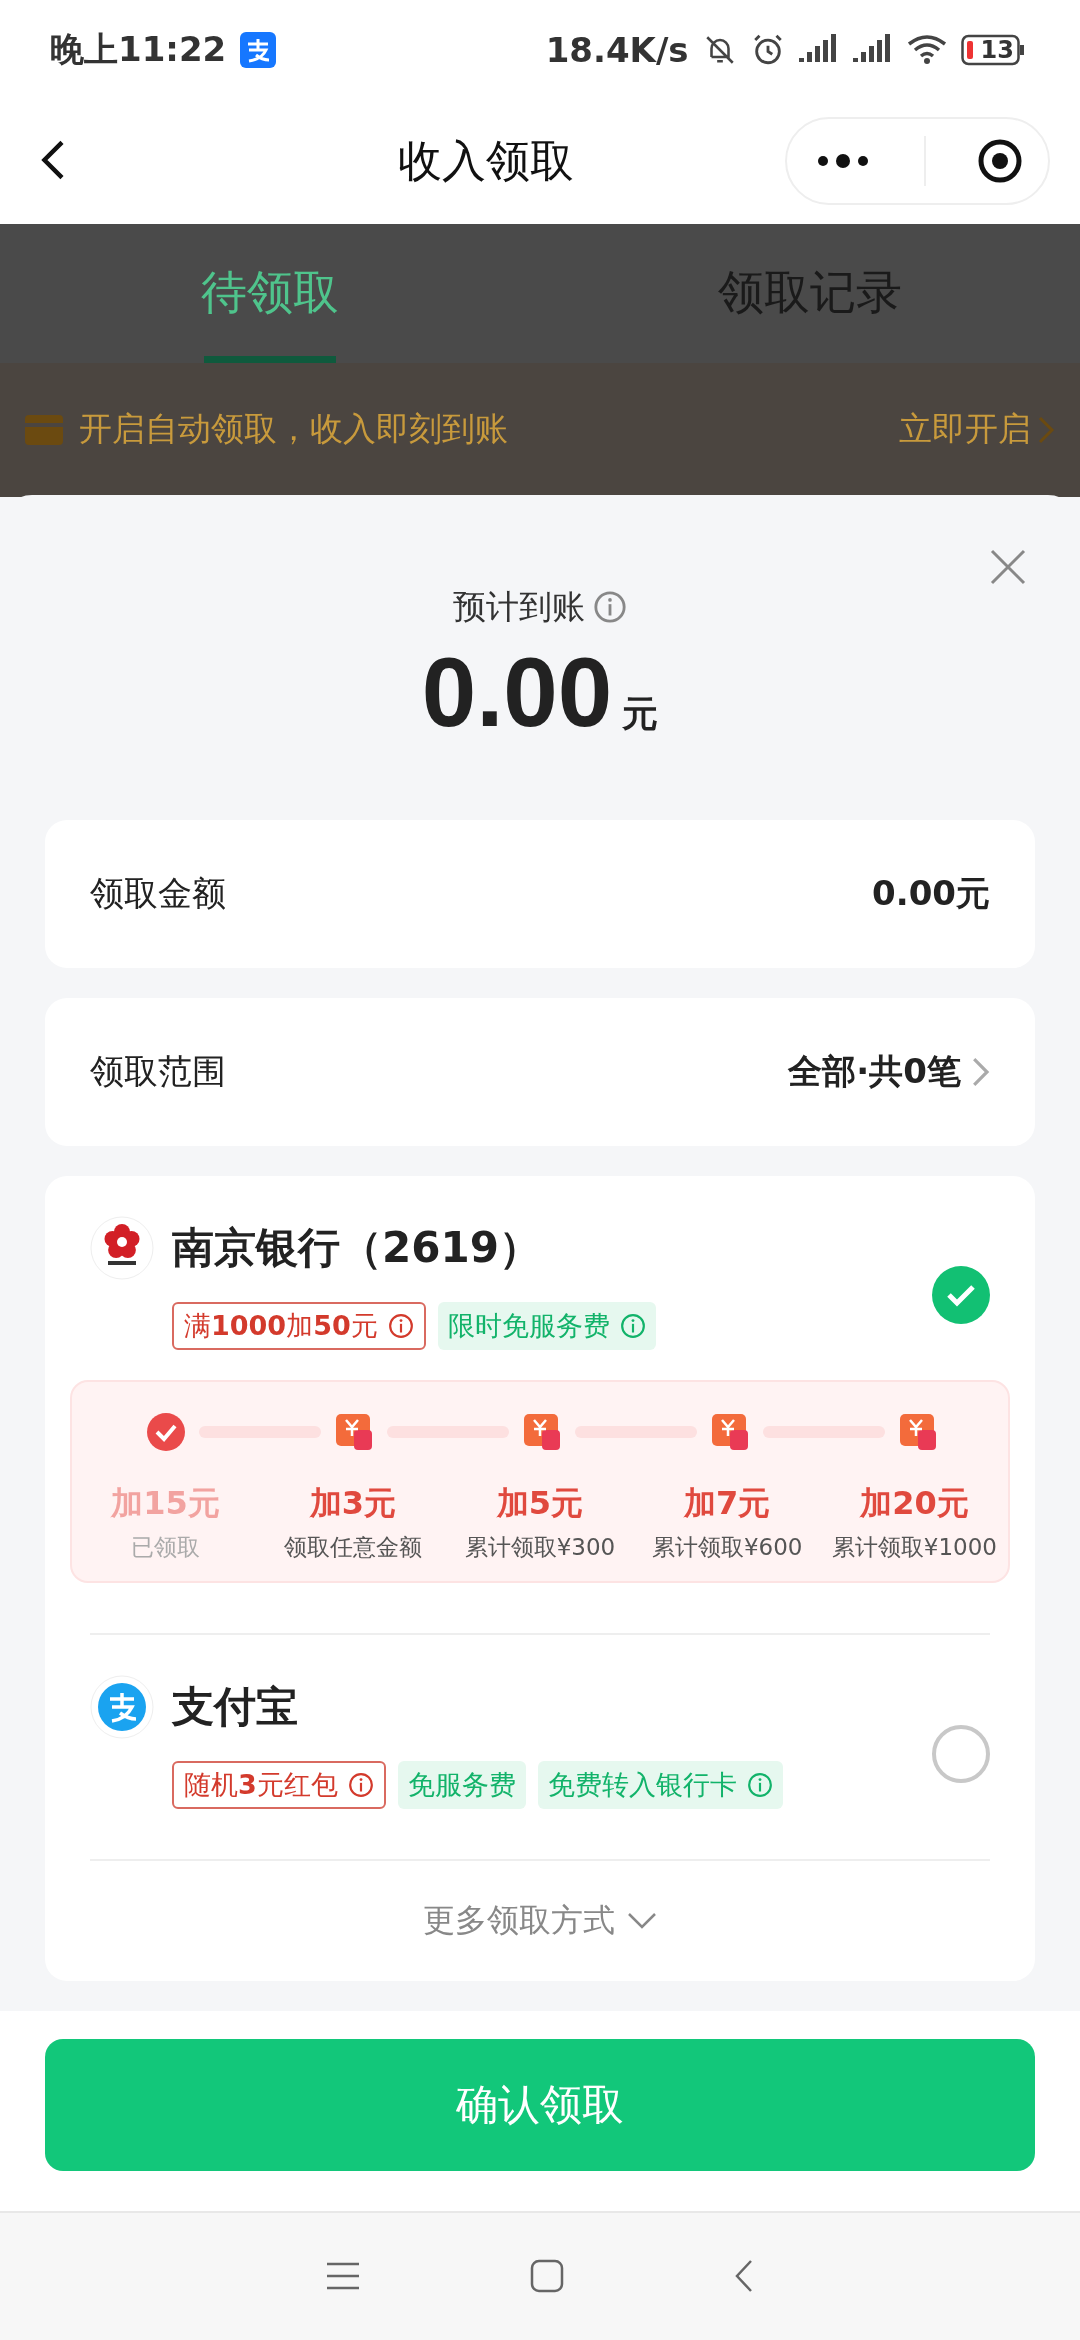 The height and width of the screenshot is (2340, 1080). What do you see at coordinates (235, 1706) in the screenshot?
I see `method-name: 支付宝` at bounding box center [235, 1706].